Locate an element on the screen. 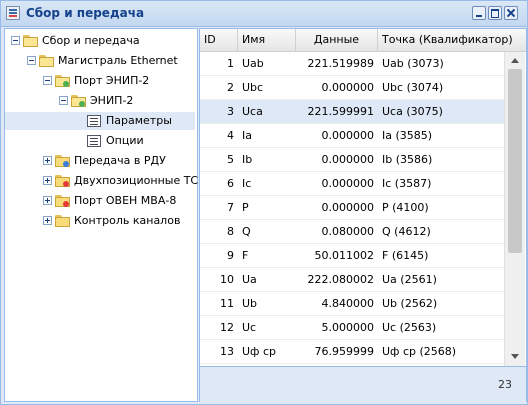  scroll-down-icon is located at coordinates (515, 356).